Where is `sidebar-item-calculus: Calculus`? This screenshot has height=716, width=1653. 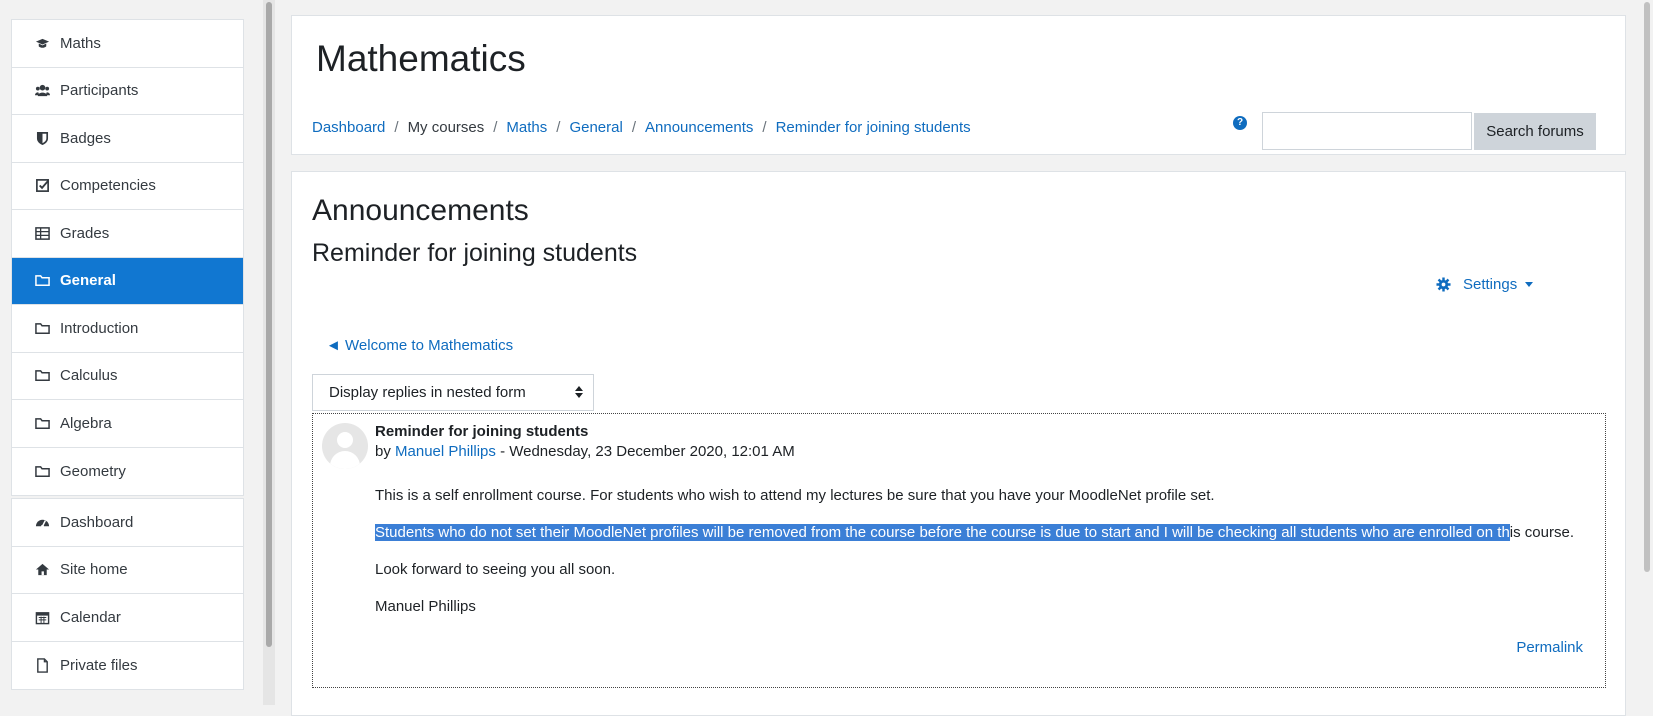 sidebar-item-calculus: Calculus is located at coordinates (127, 376).